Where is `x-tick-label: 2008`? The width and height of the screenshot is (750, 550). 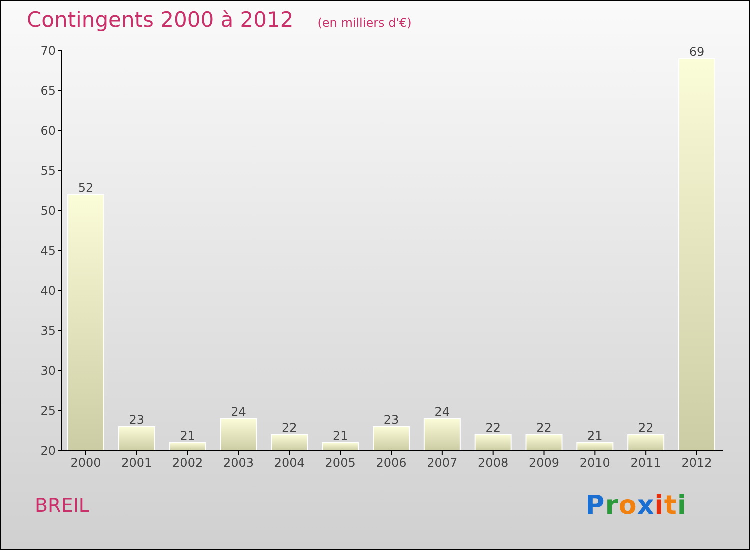
x-tick-label: 2008 is located at coordinates (493, 463).